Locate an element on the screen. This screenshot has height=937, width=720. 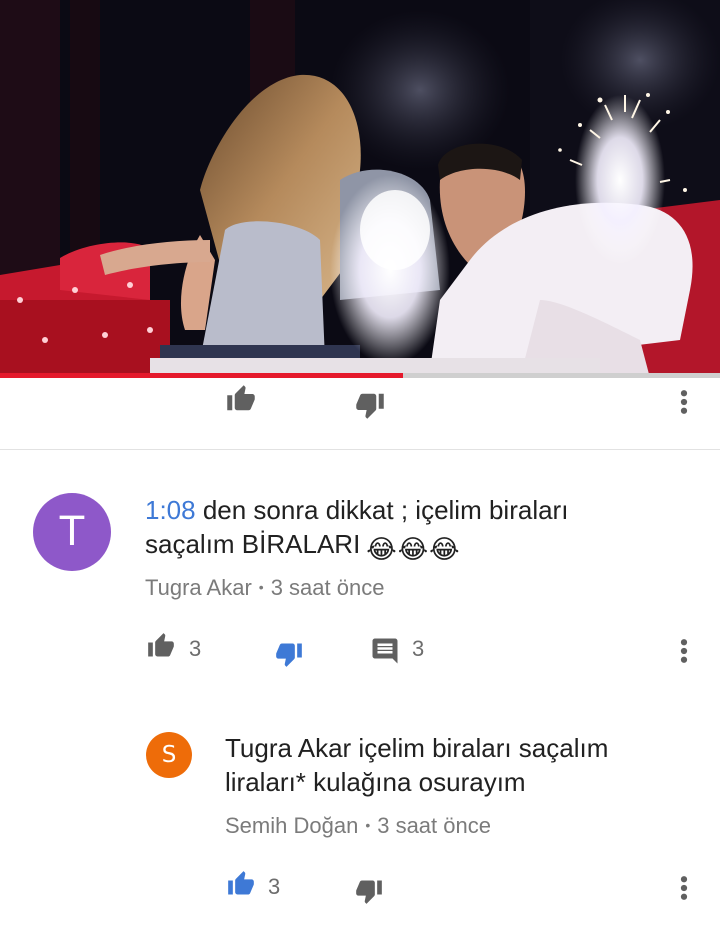
avatar-letter: T is located at coordinates (72, 532).